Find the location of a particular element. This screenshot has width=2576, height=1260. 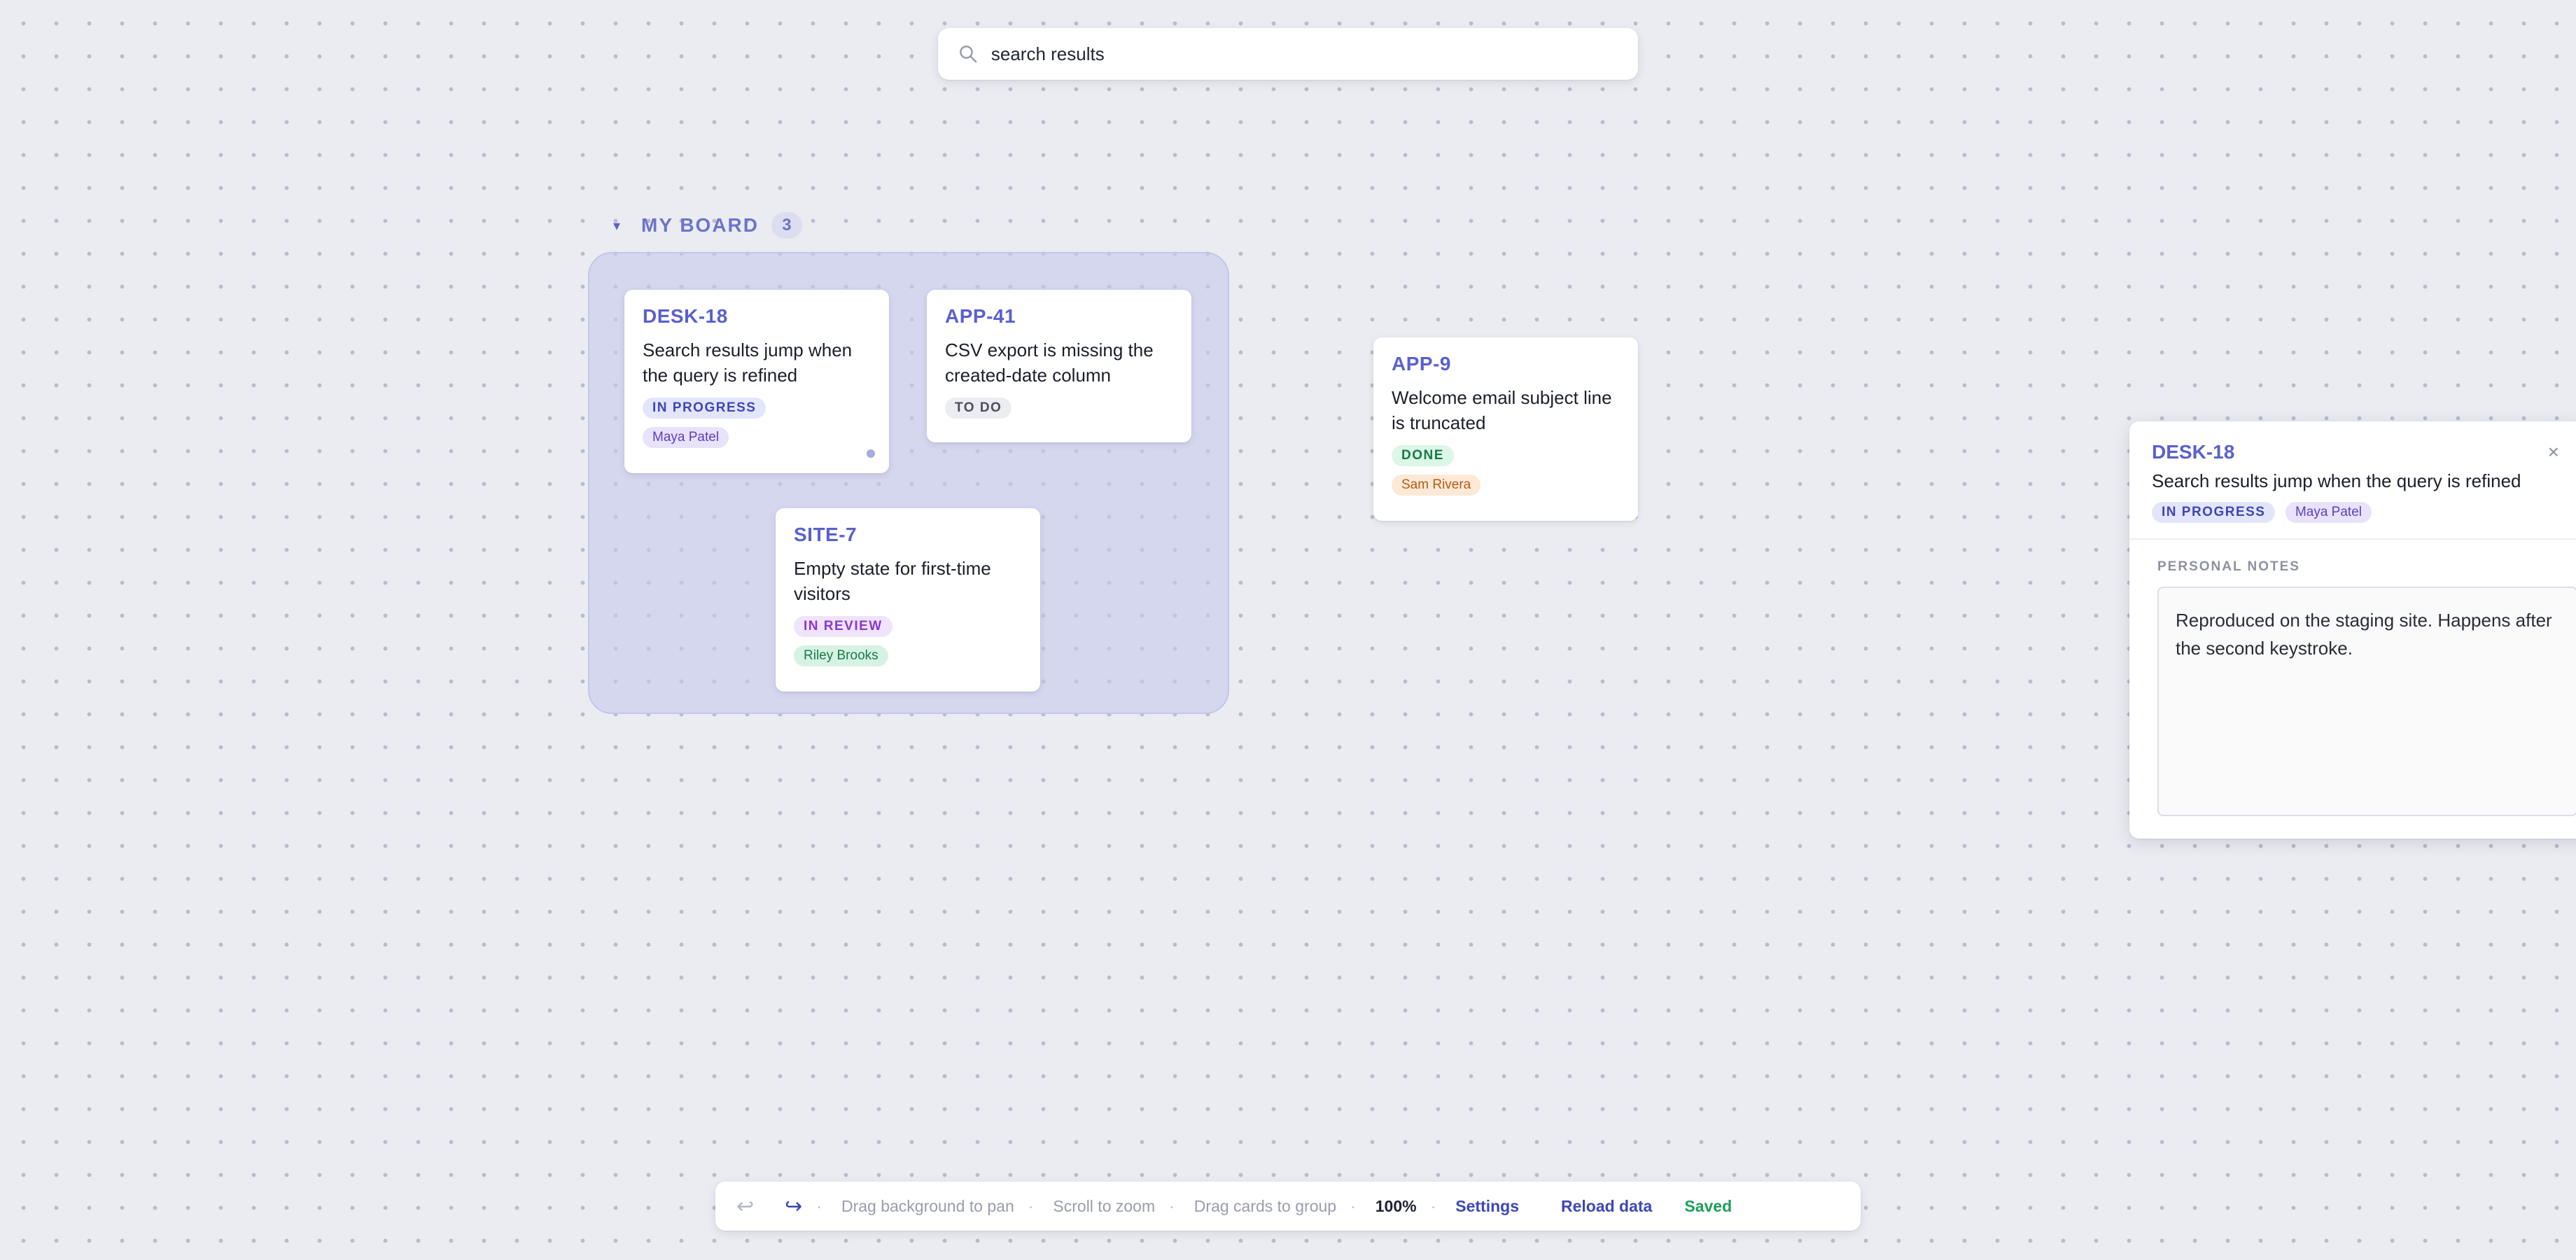

undo-icon: ↩ is located at coordinates (745, 1206).